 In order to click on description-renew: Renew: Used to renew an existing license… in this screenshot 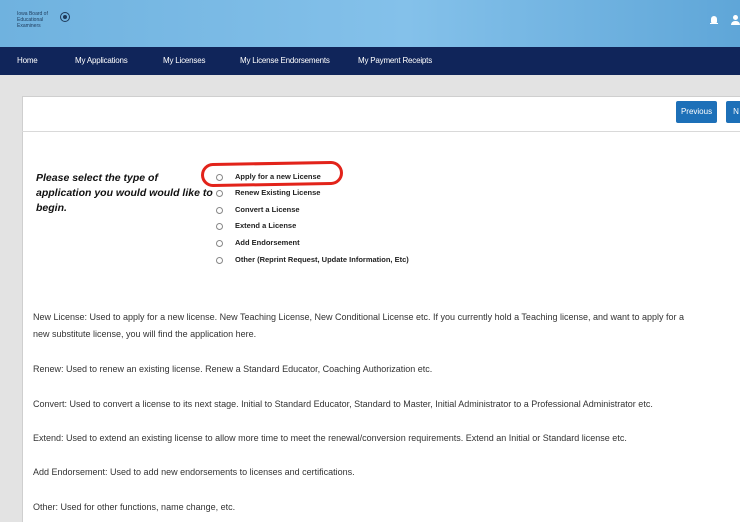, I will do `click(233, 369)`.